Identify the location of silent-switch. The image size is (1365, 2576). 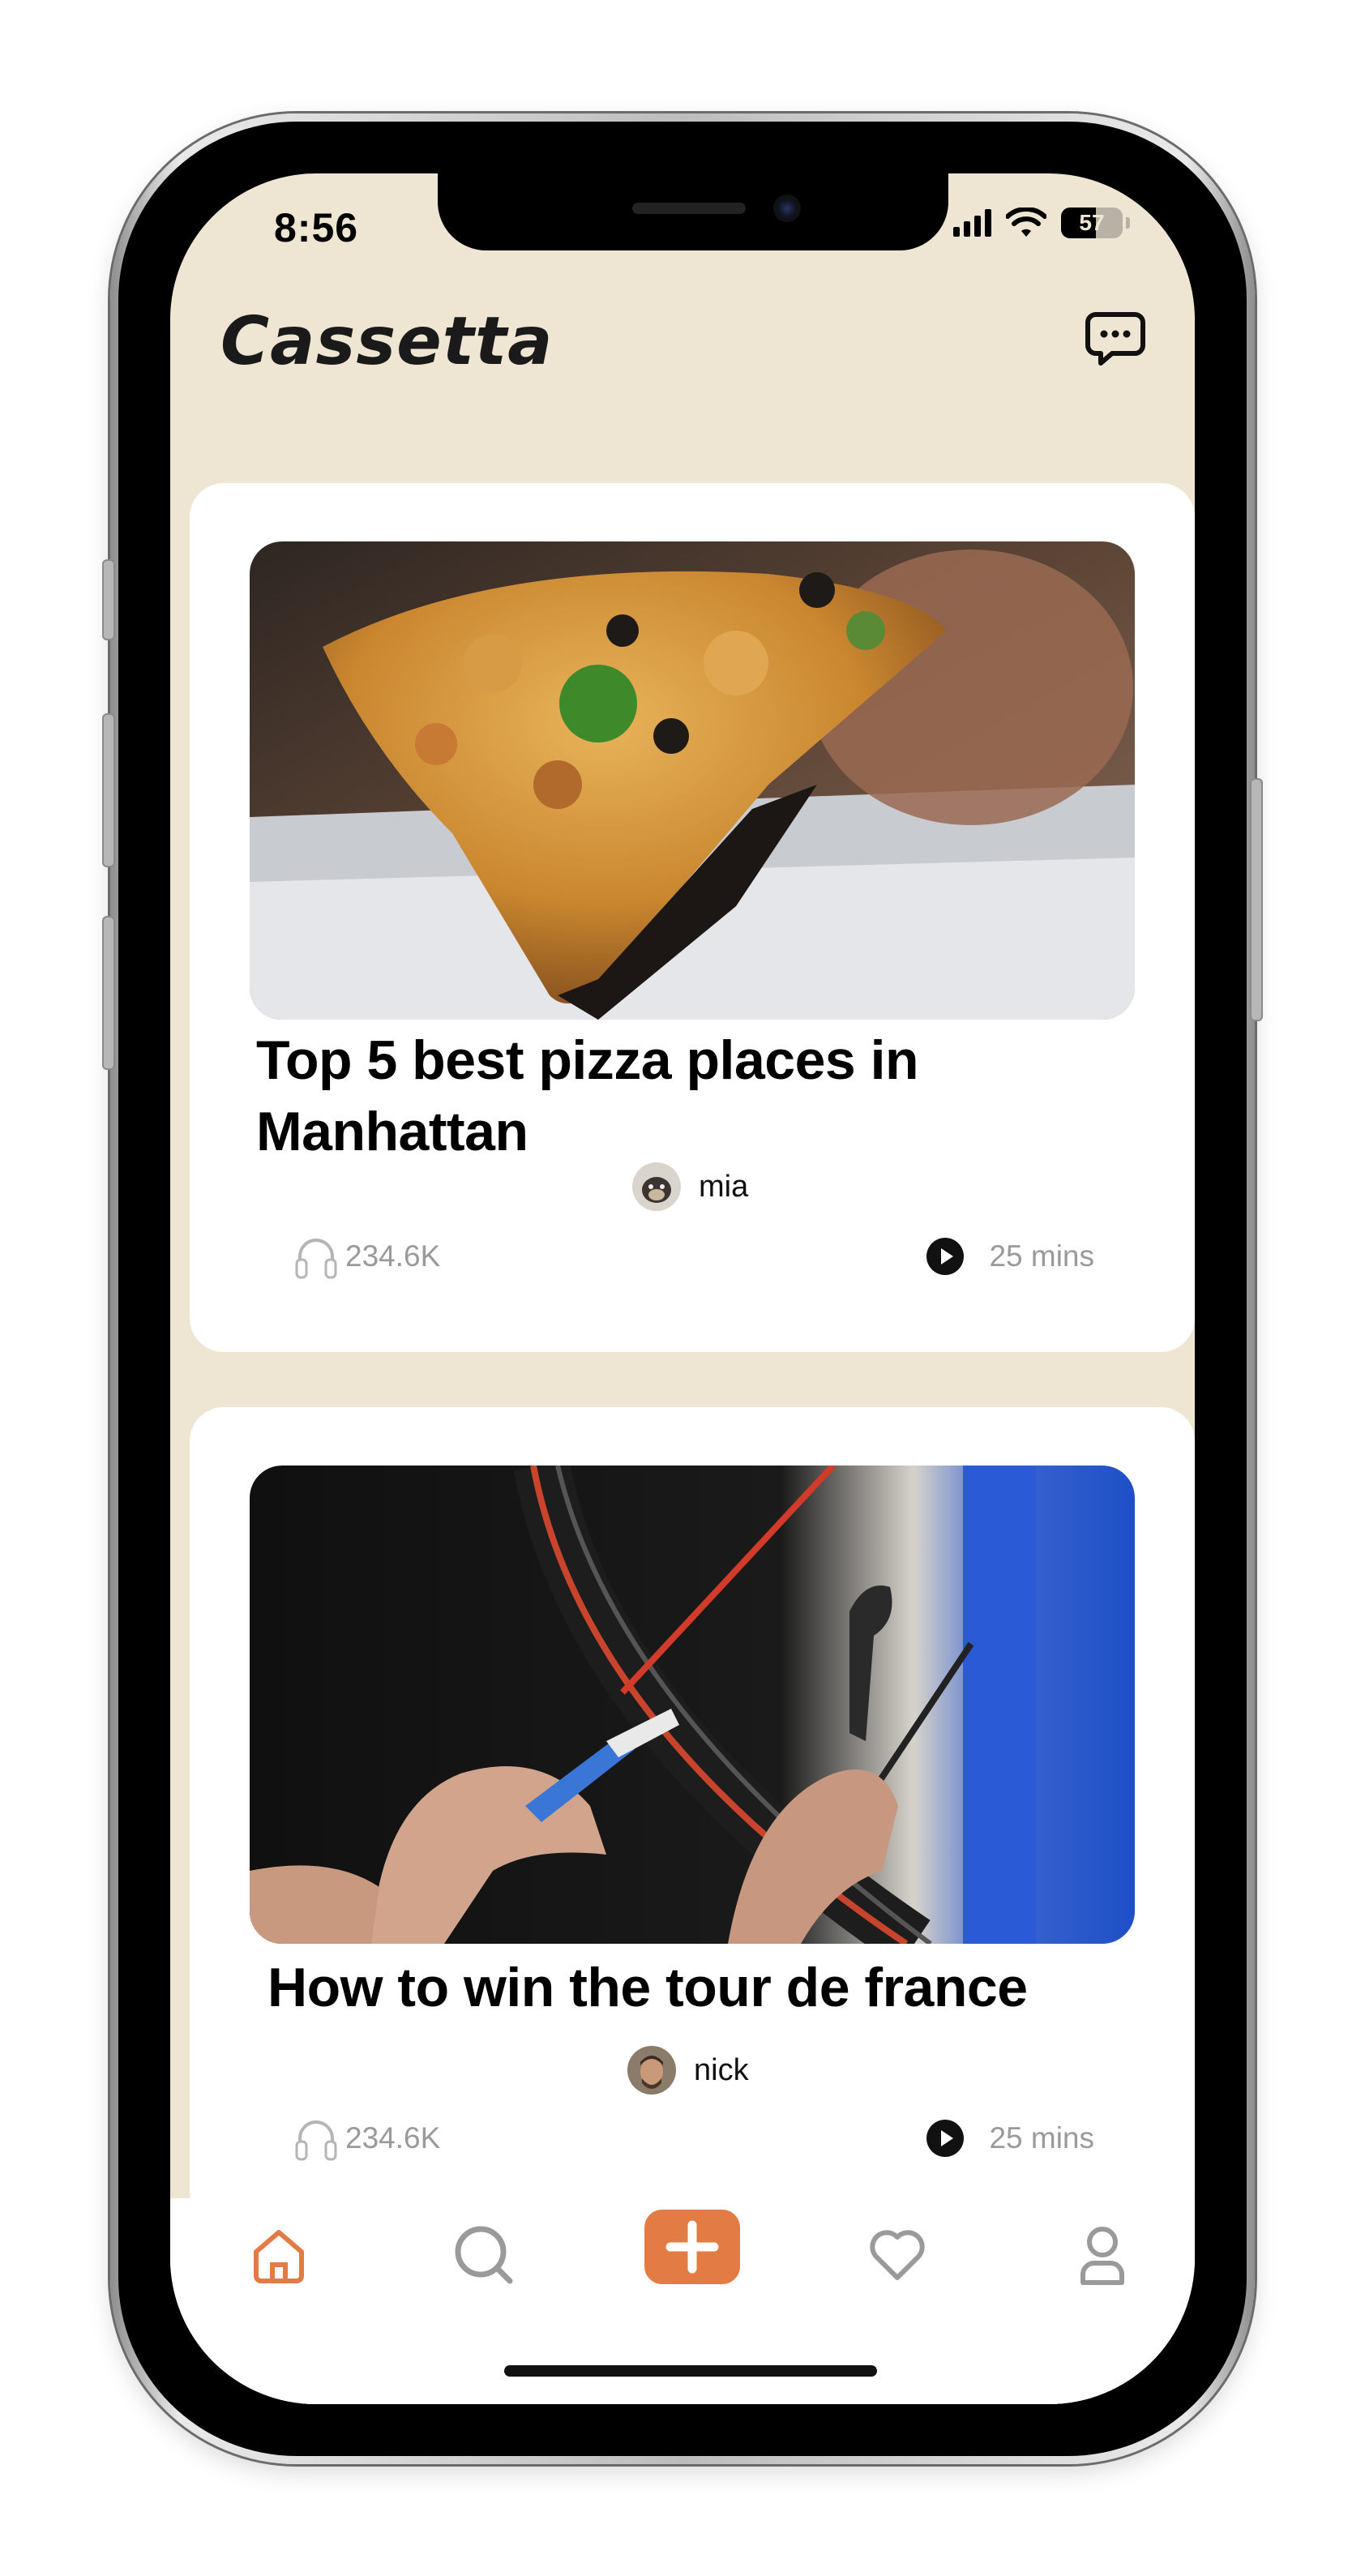
(109, 599).